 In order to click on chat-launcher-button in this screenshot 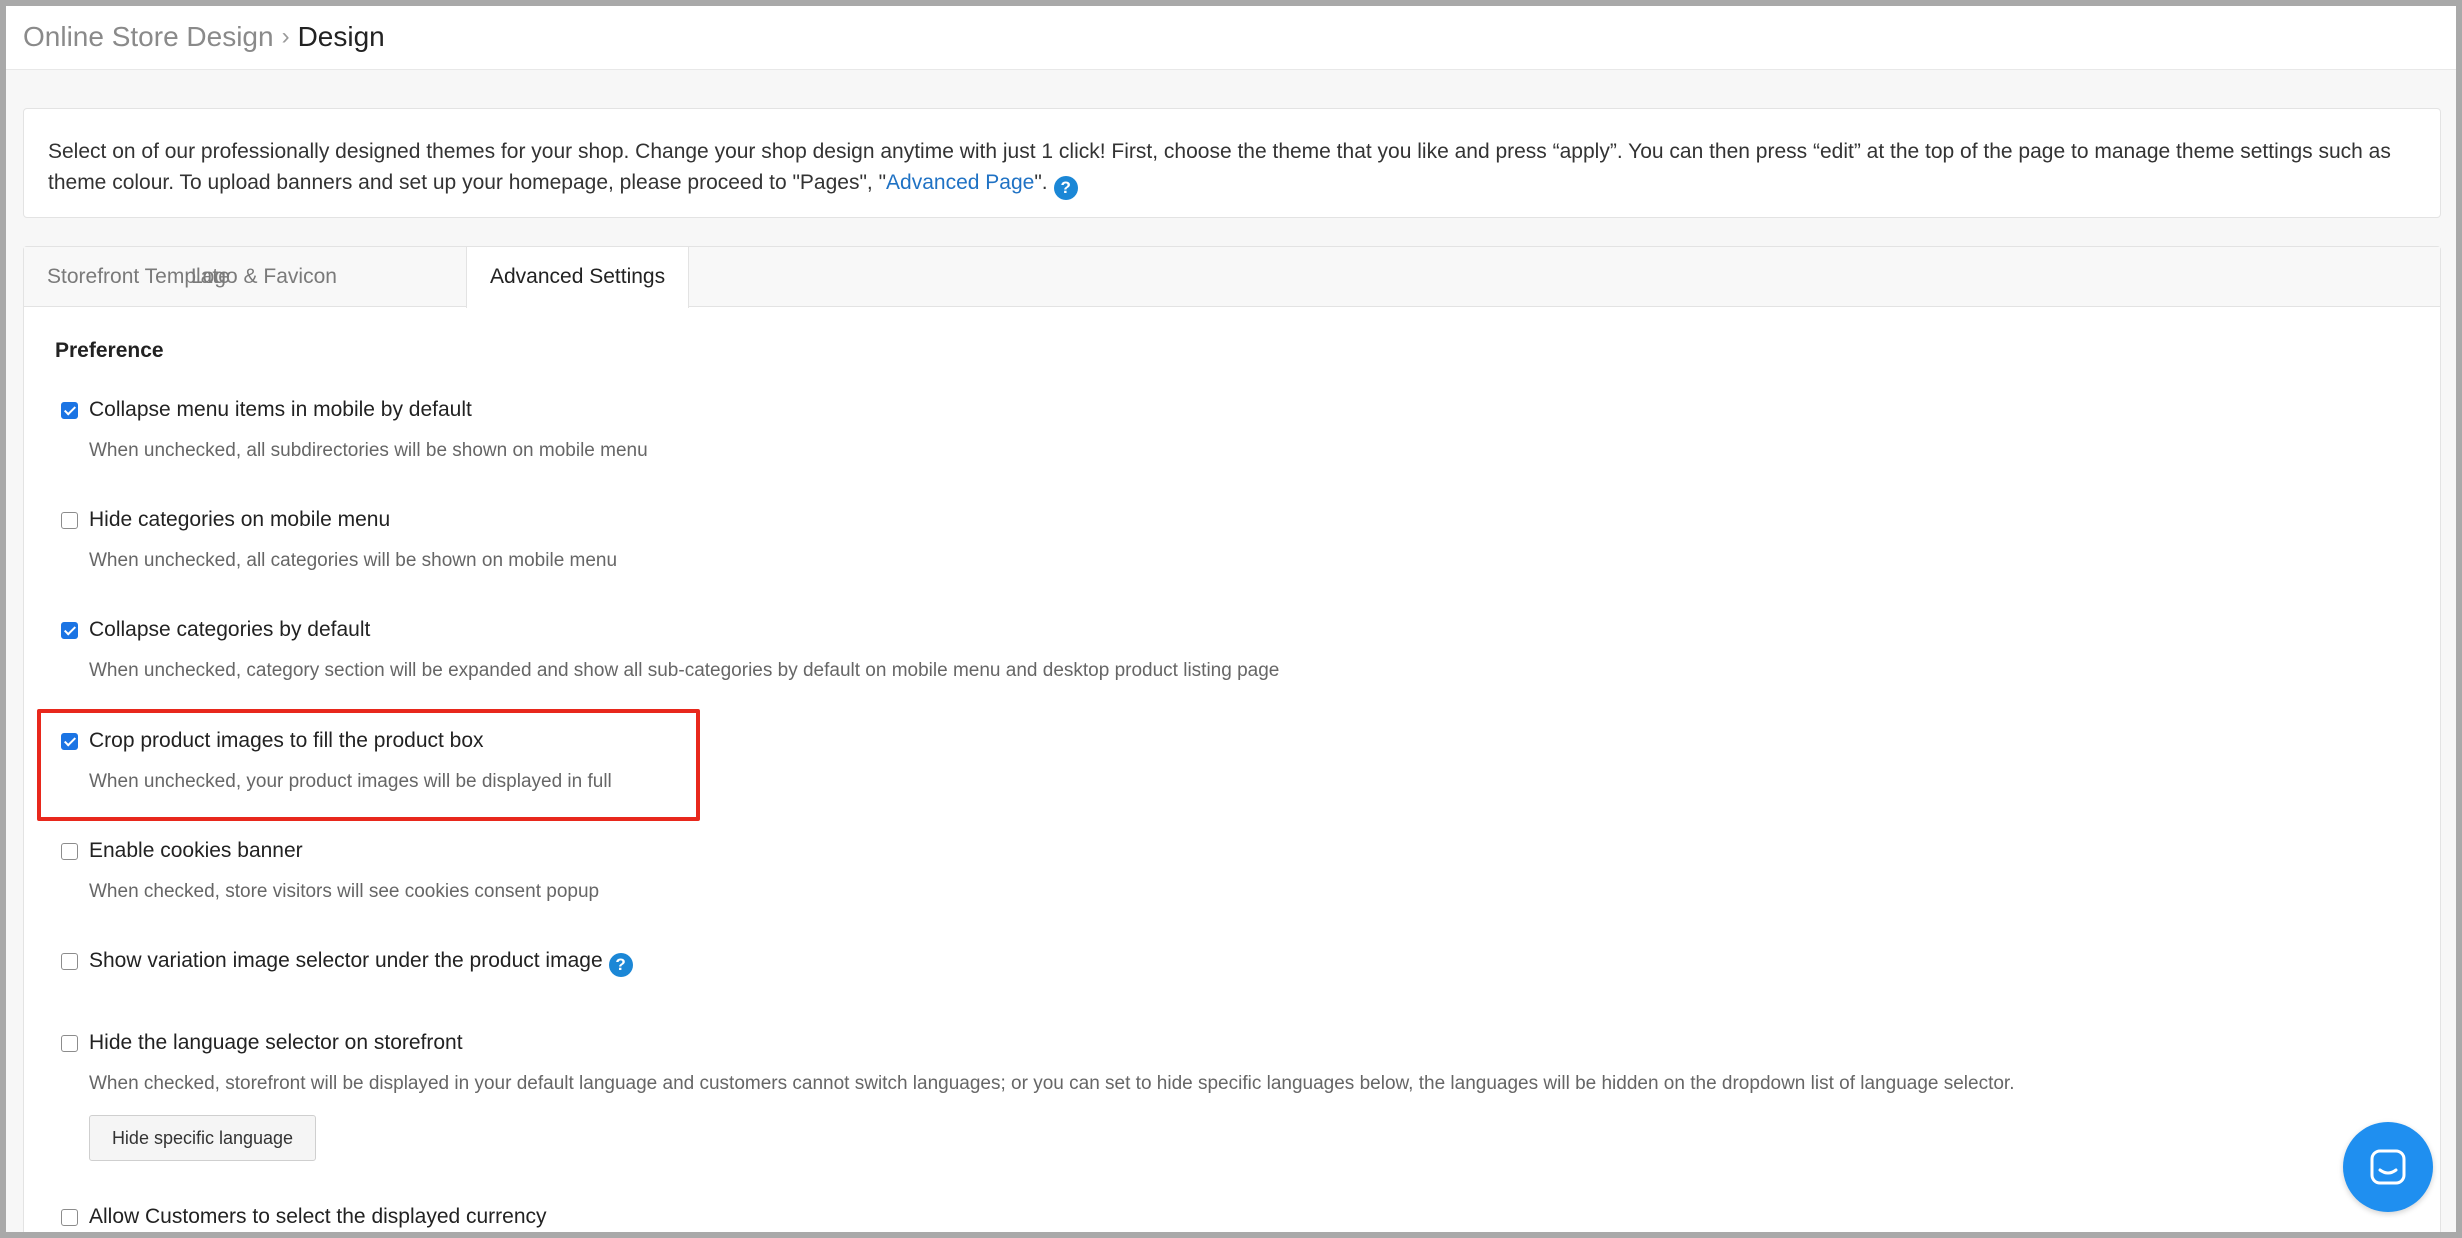, I will do `click(2388, 1167)`.